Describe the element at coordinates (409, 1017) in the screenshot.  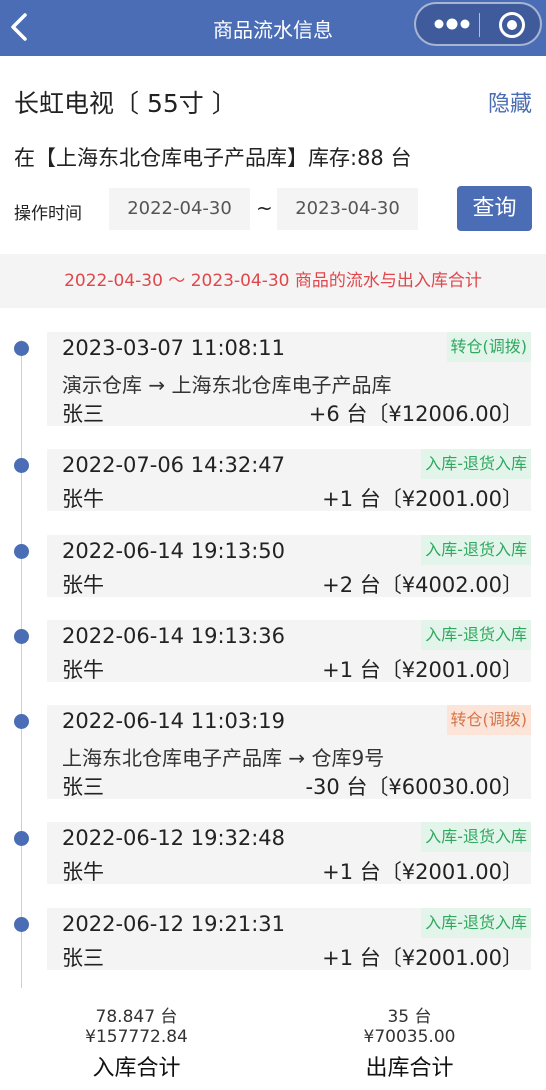
I see `outbound-quantity: 35 台` at that location.